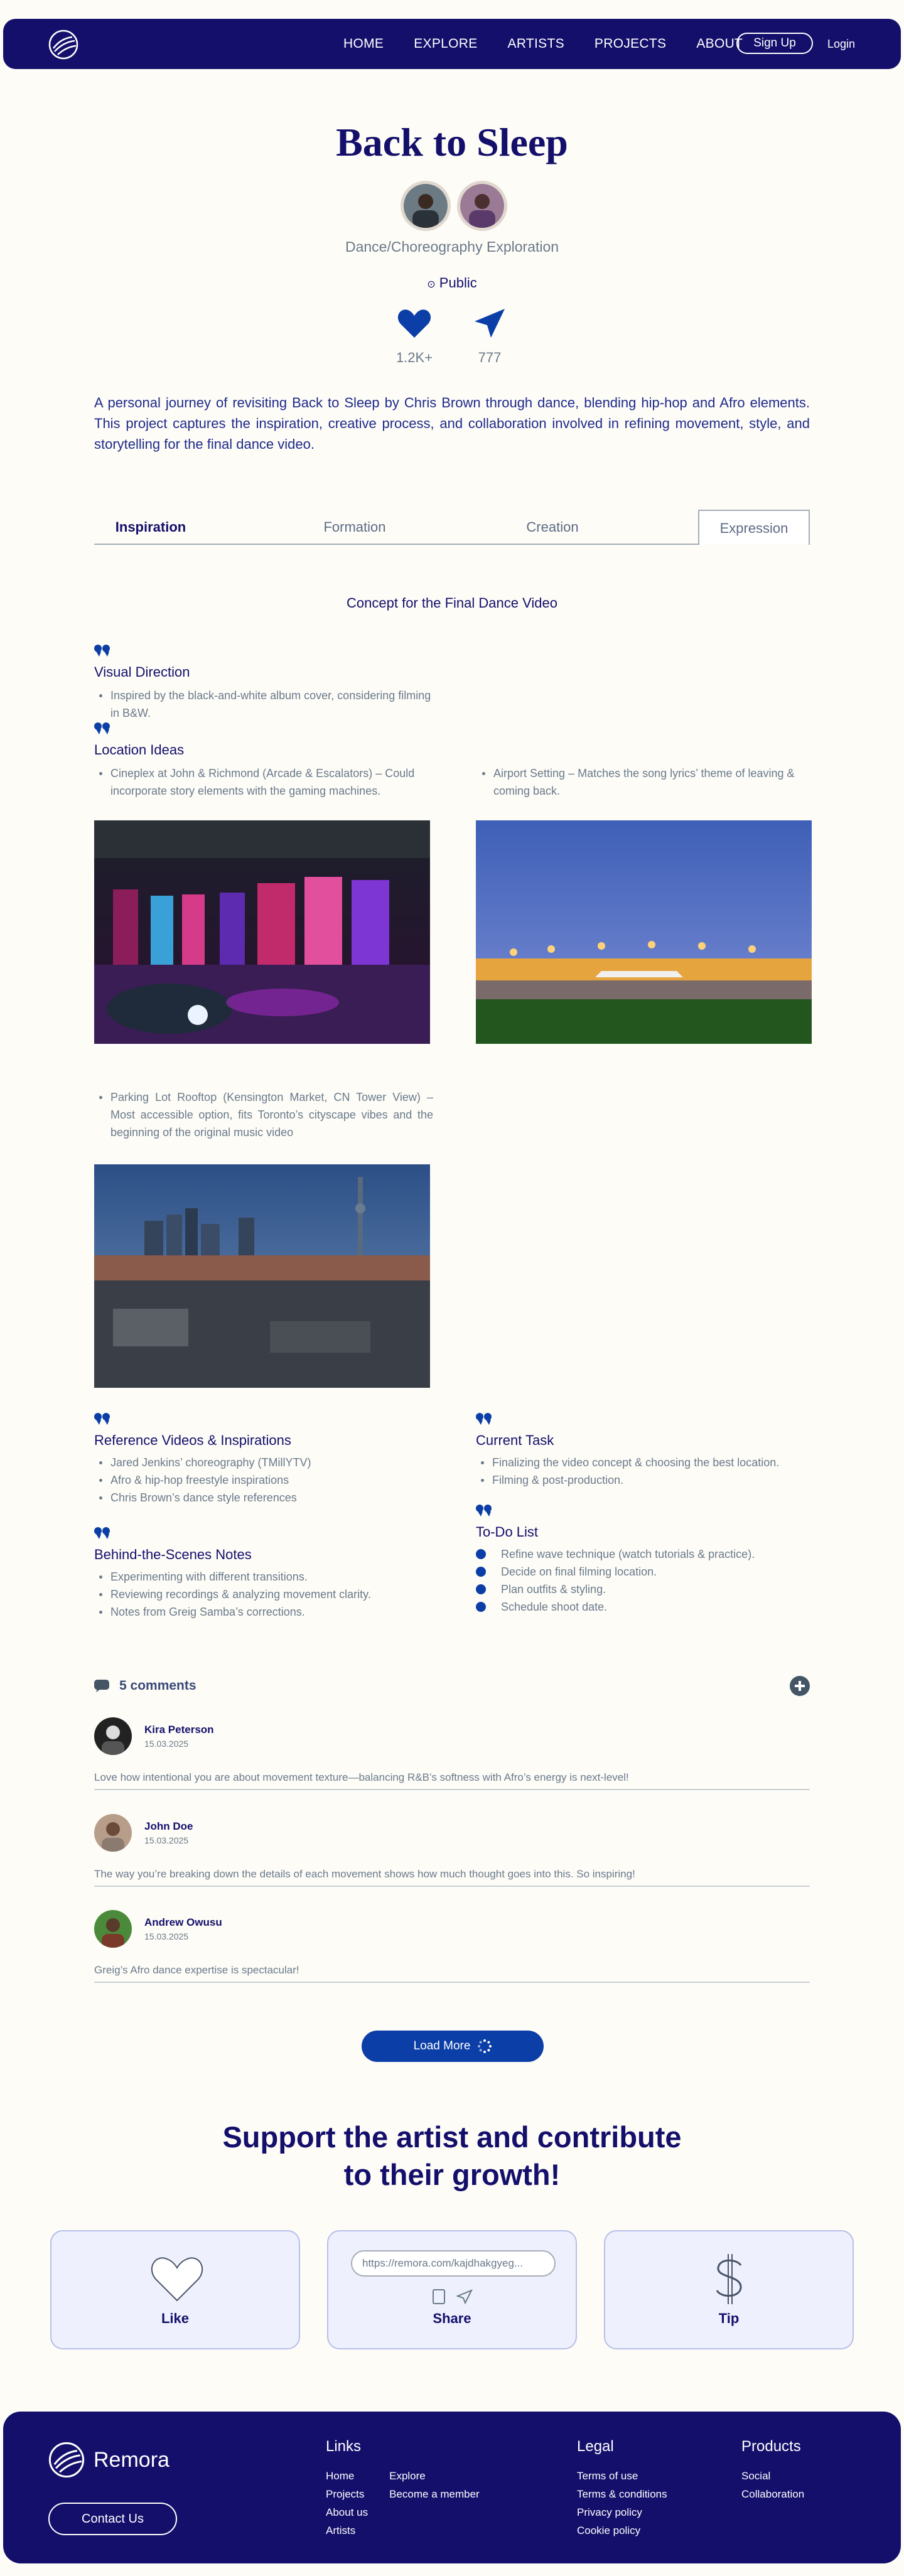 This screenshot has height=2576, width=904. What do you see at coordinates (183, 1922) in the screenshot?
I see `commenter-name: Andrew Owusu` at bounding box center [183, 1922].